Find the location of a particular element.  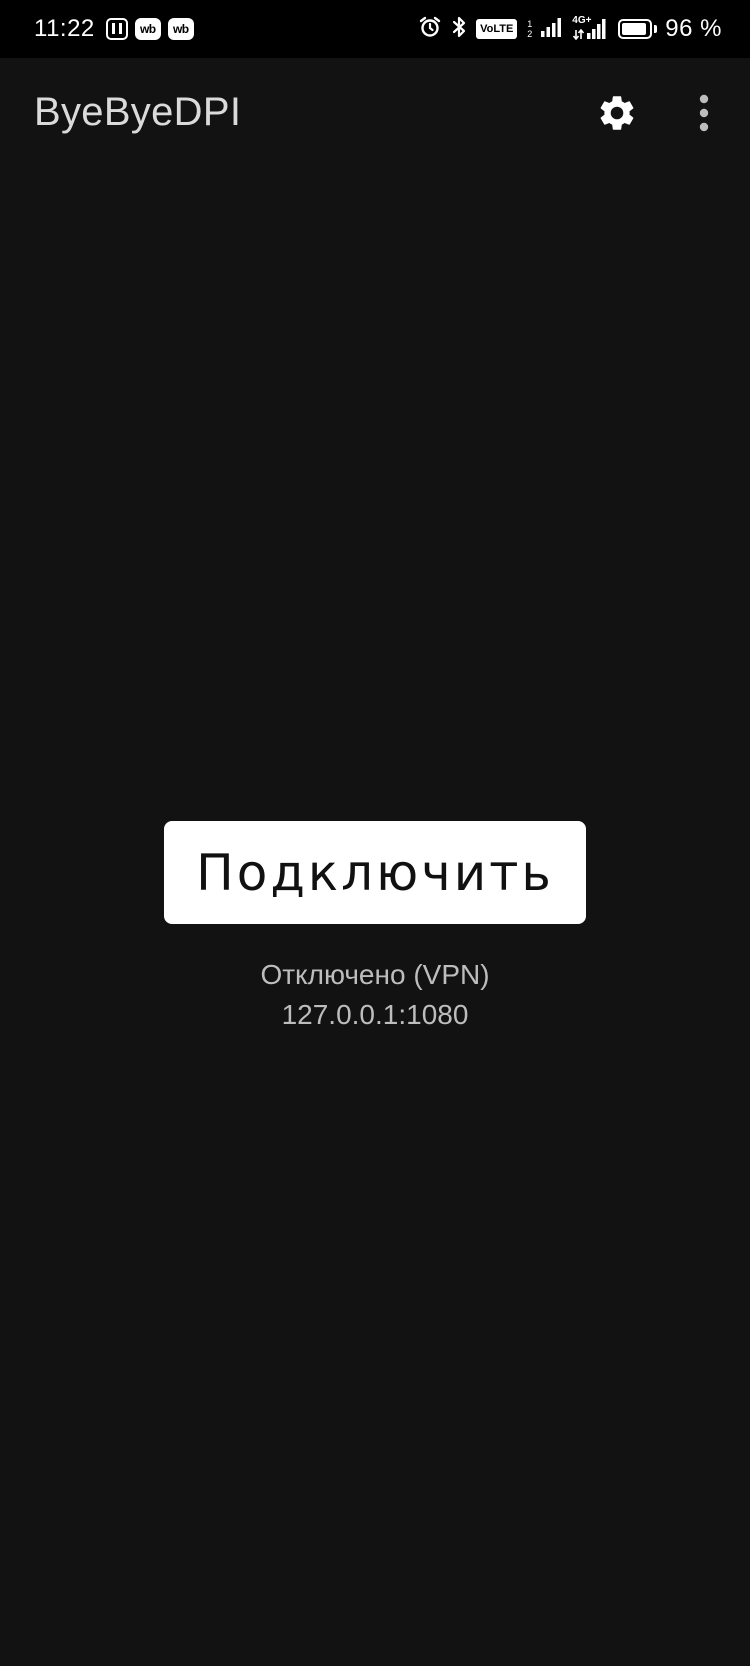

alarm-icon is located at coordinates (430, 29).